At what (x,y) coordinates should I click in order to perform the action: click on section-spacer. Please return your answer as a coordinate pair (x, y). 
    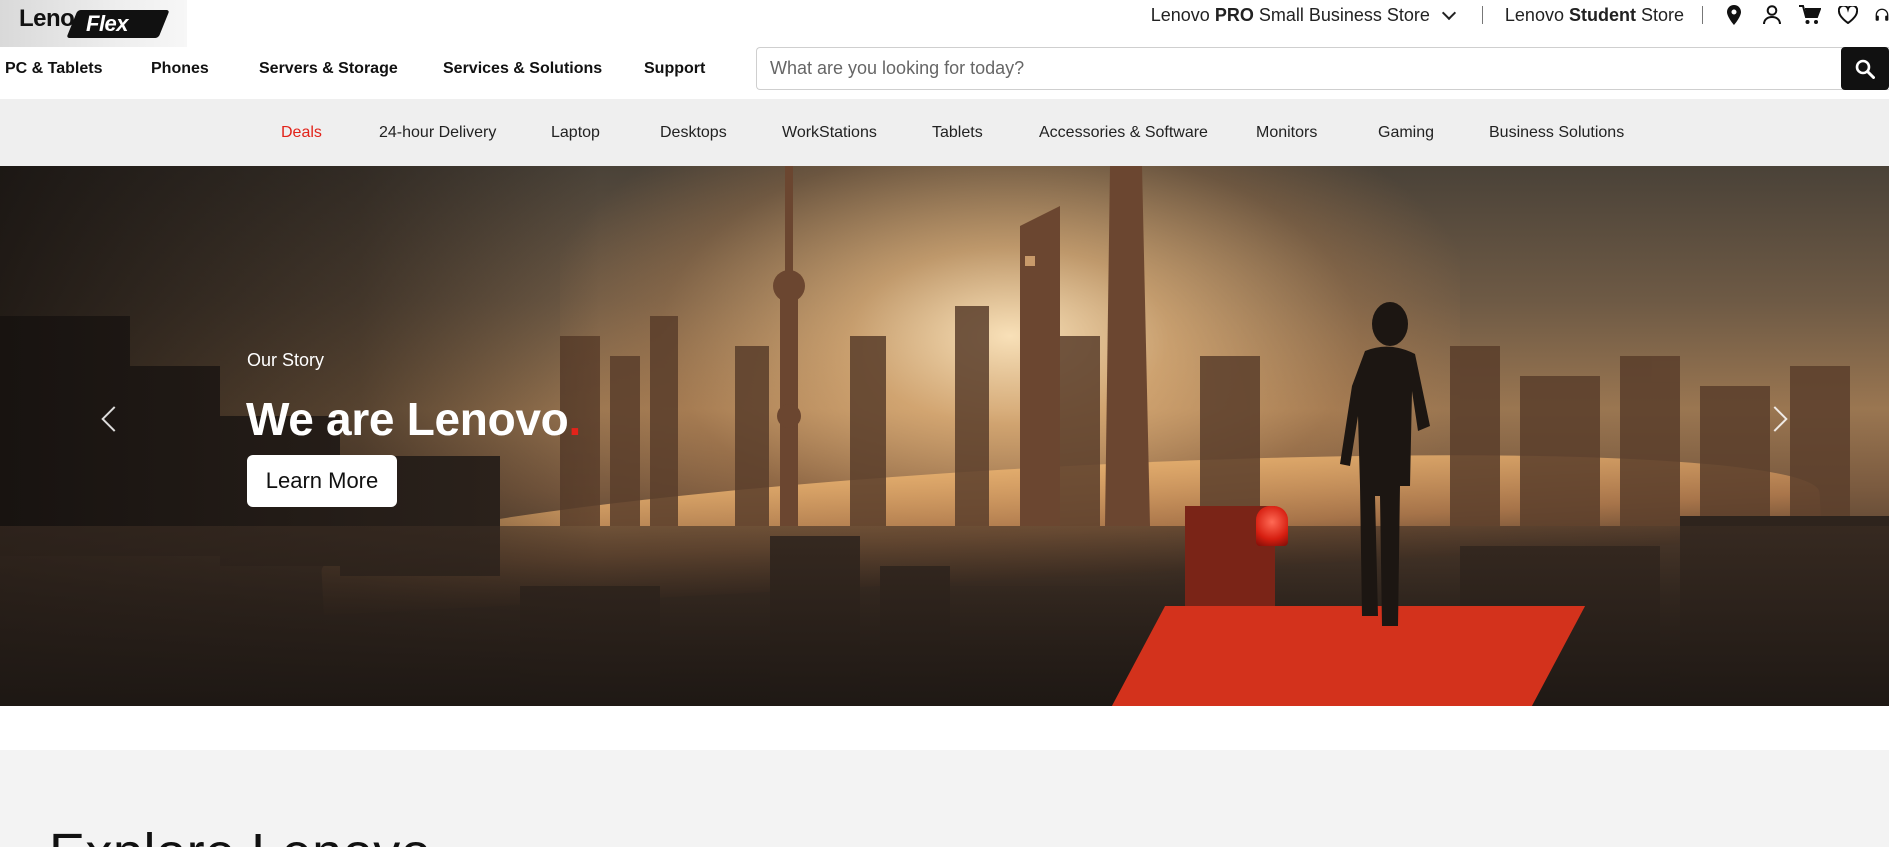
    Looking at the image, I should click on (944, 728).